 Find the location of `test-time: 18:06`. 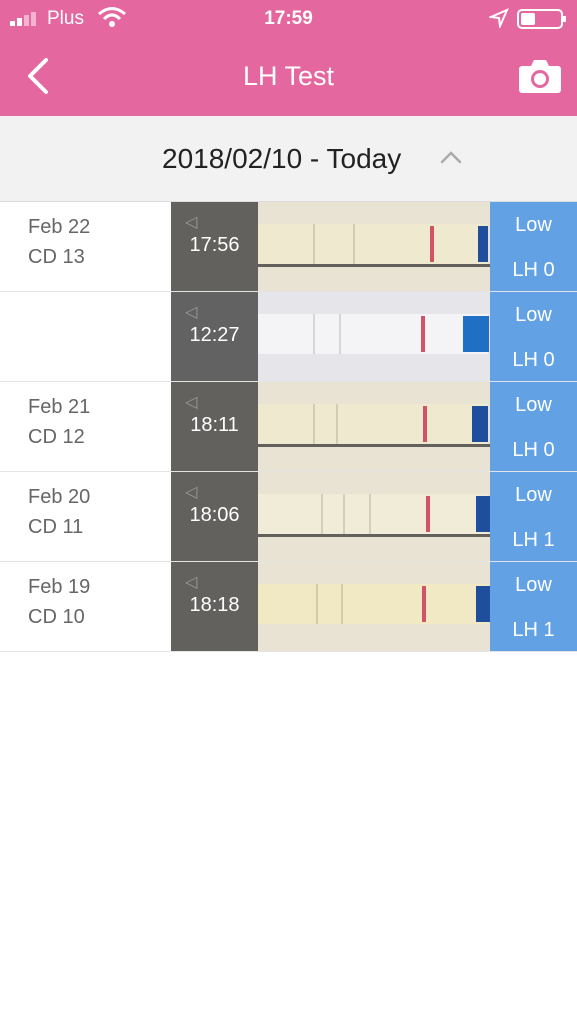

test-time: 18:06 is located at coordinates (214, 515).